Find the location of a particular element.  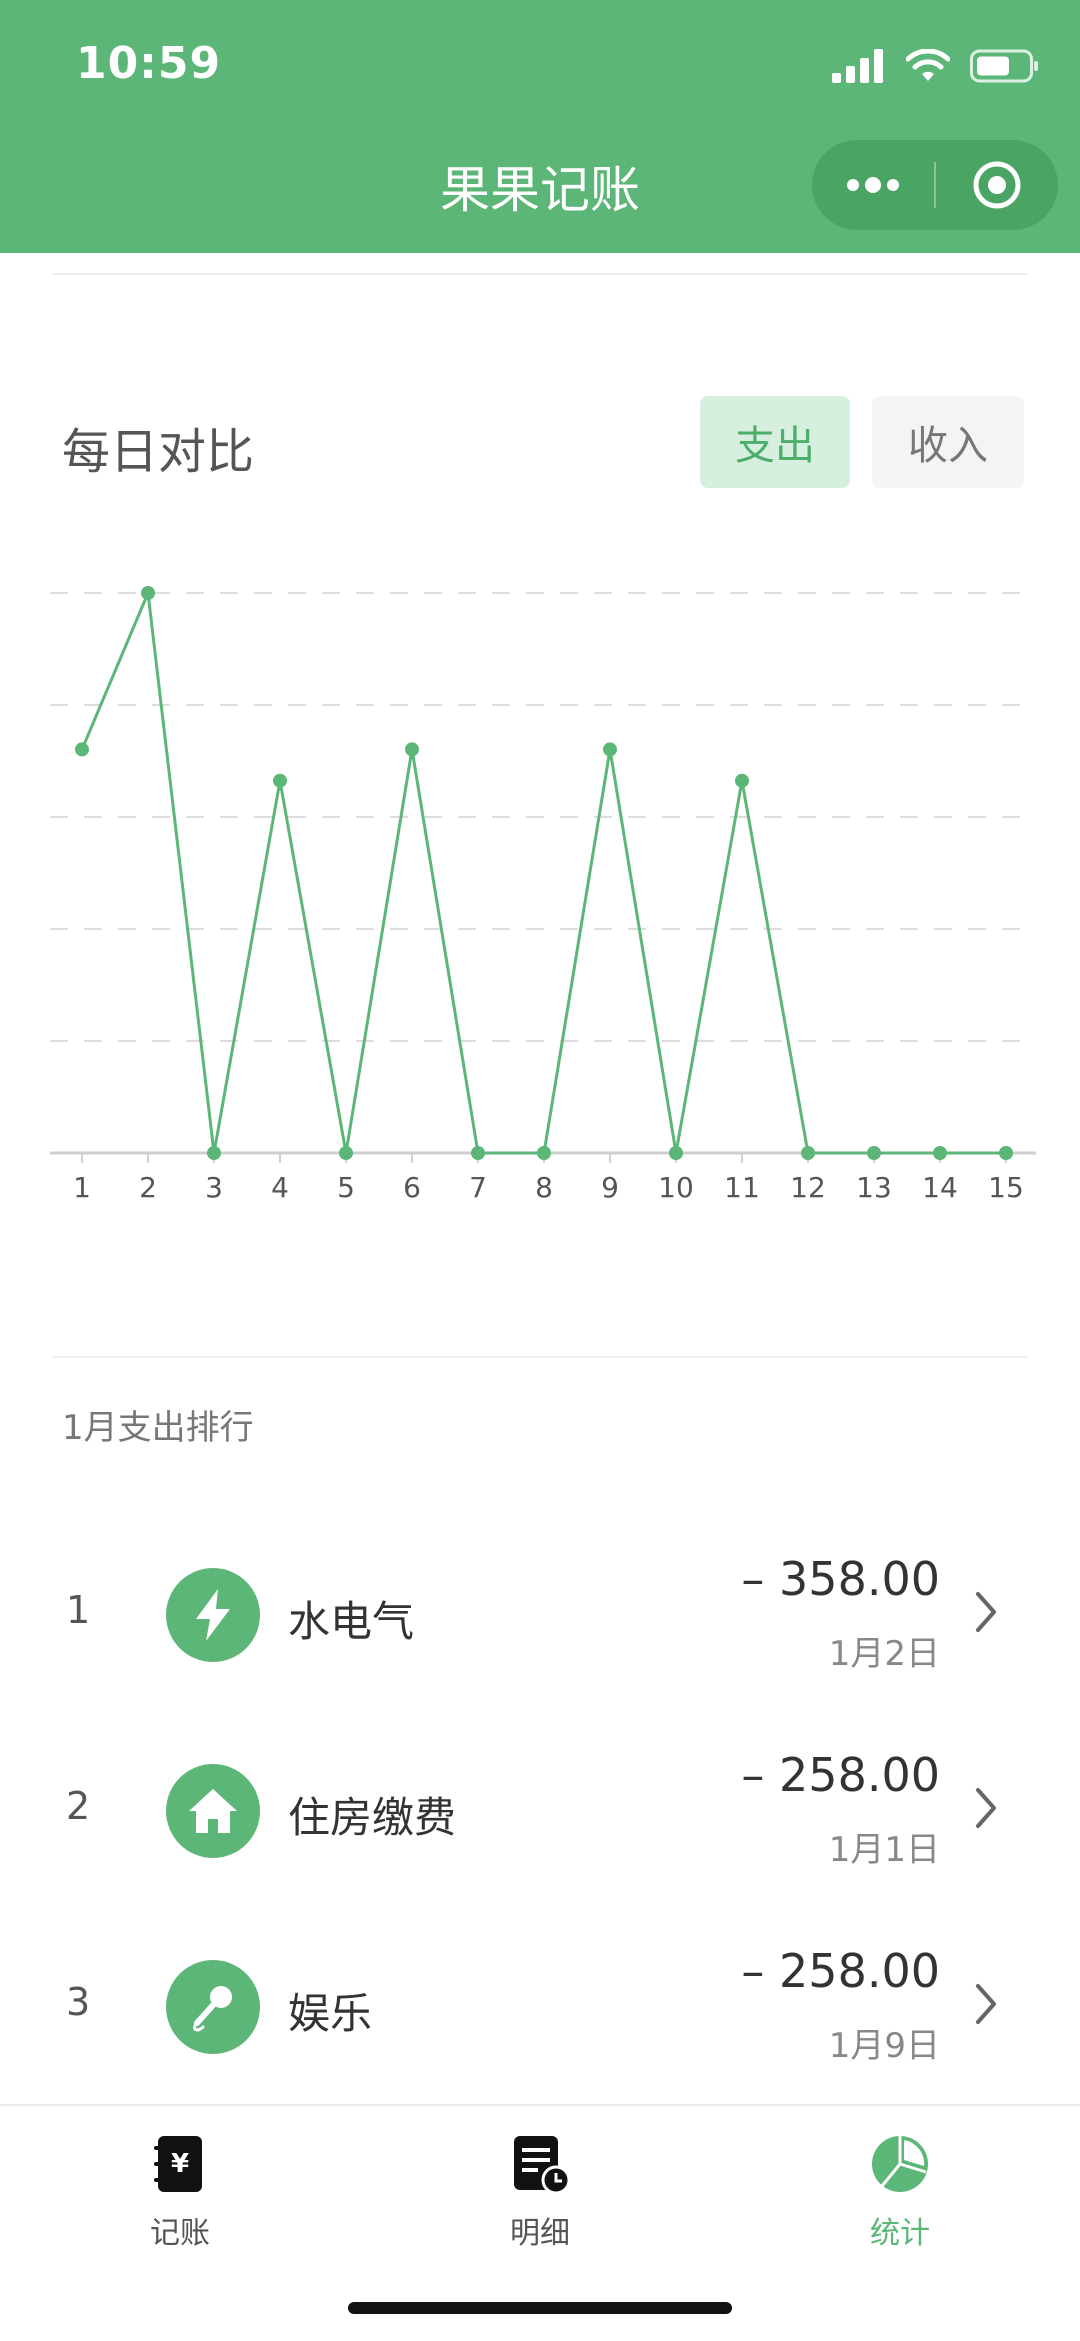

chart-x-label: 15 is located at coordinates (1006, 1187).